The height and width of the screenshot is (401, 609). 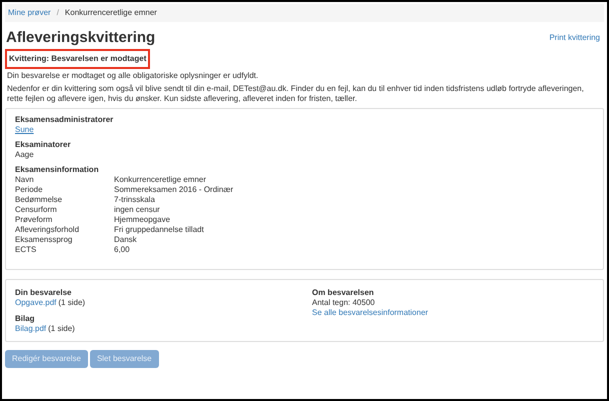 What do you see at coordinates (133, 76) in the screenshot?
I see `confirmation-text: Din besvarelse er modtaget og alle obligatoriske oplysninger er udfyldt.` at bounding box center [133, 76].